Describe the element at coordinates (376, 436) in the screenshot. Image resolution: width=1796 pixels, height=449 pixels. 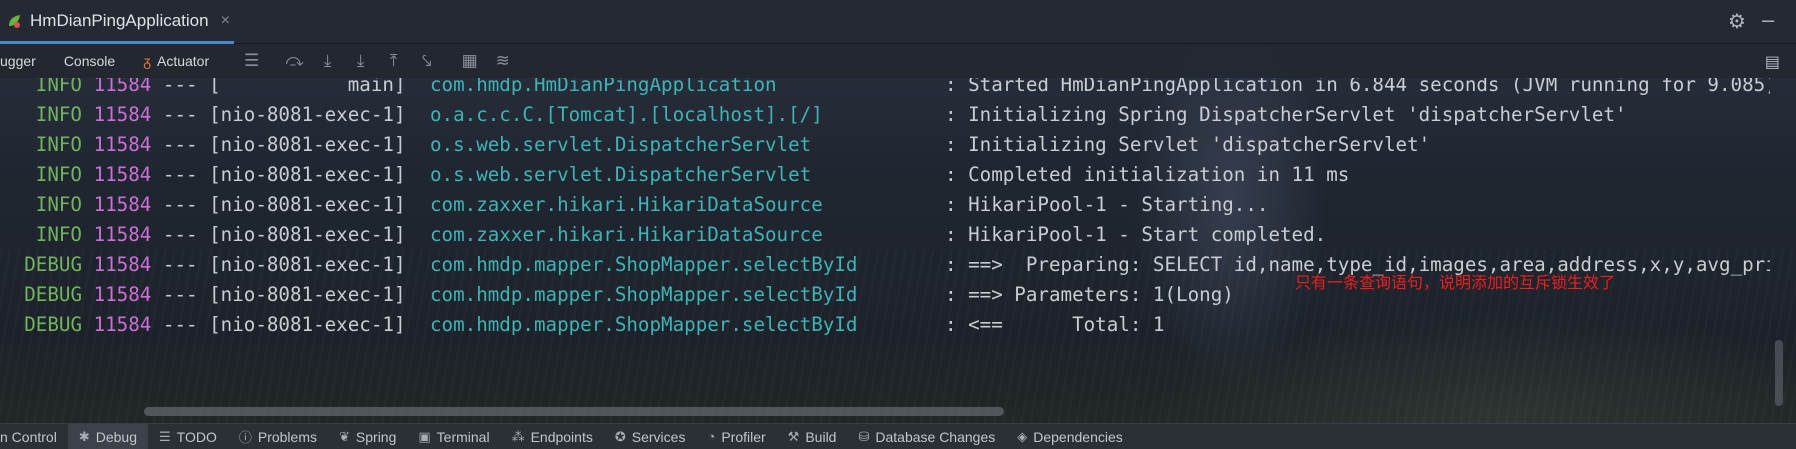
I see `tool-label: Spring` at that location.